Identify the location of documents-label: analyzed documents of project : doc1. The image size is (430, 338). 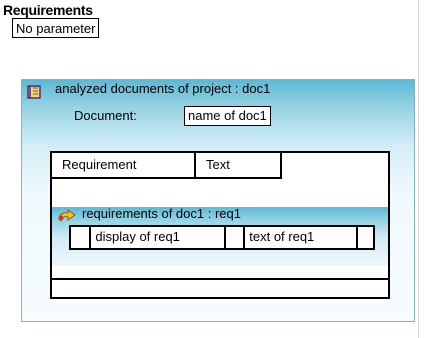
(163, 88).